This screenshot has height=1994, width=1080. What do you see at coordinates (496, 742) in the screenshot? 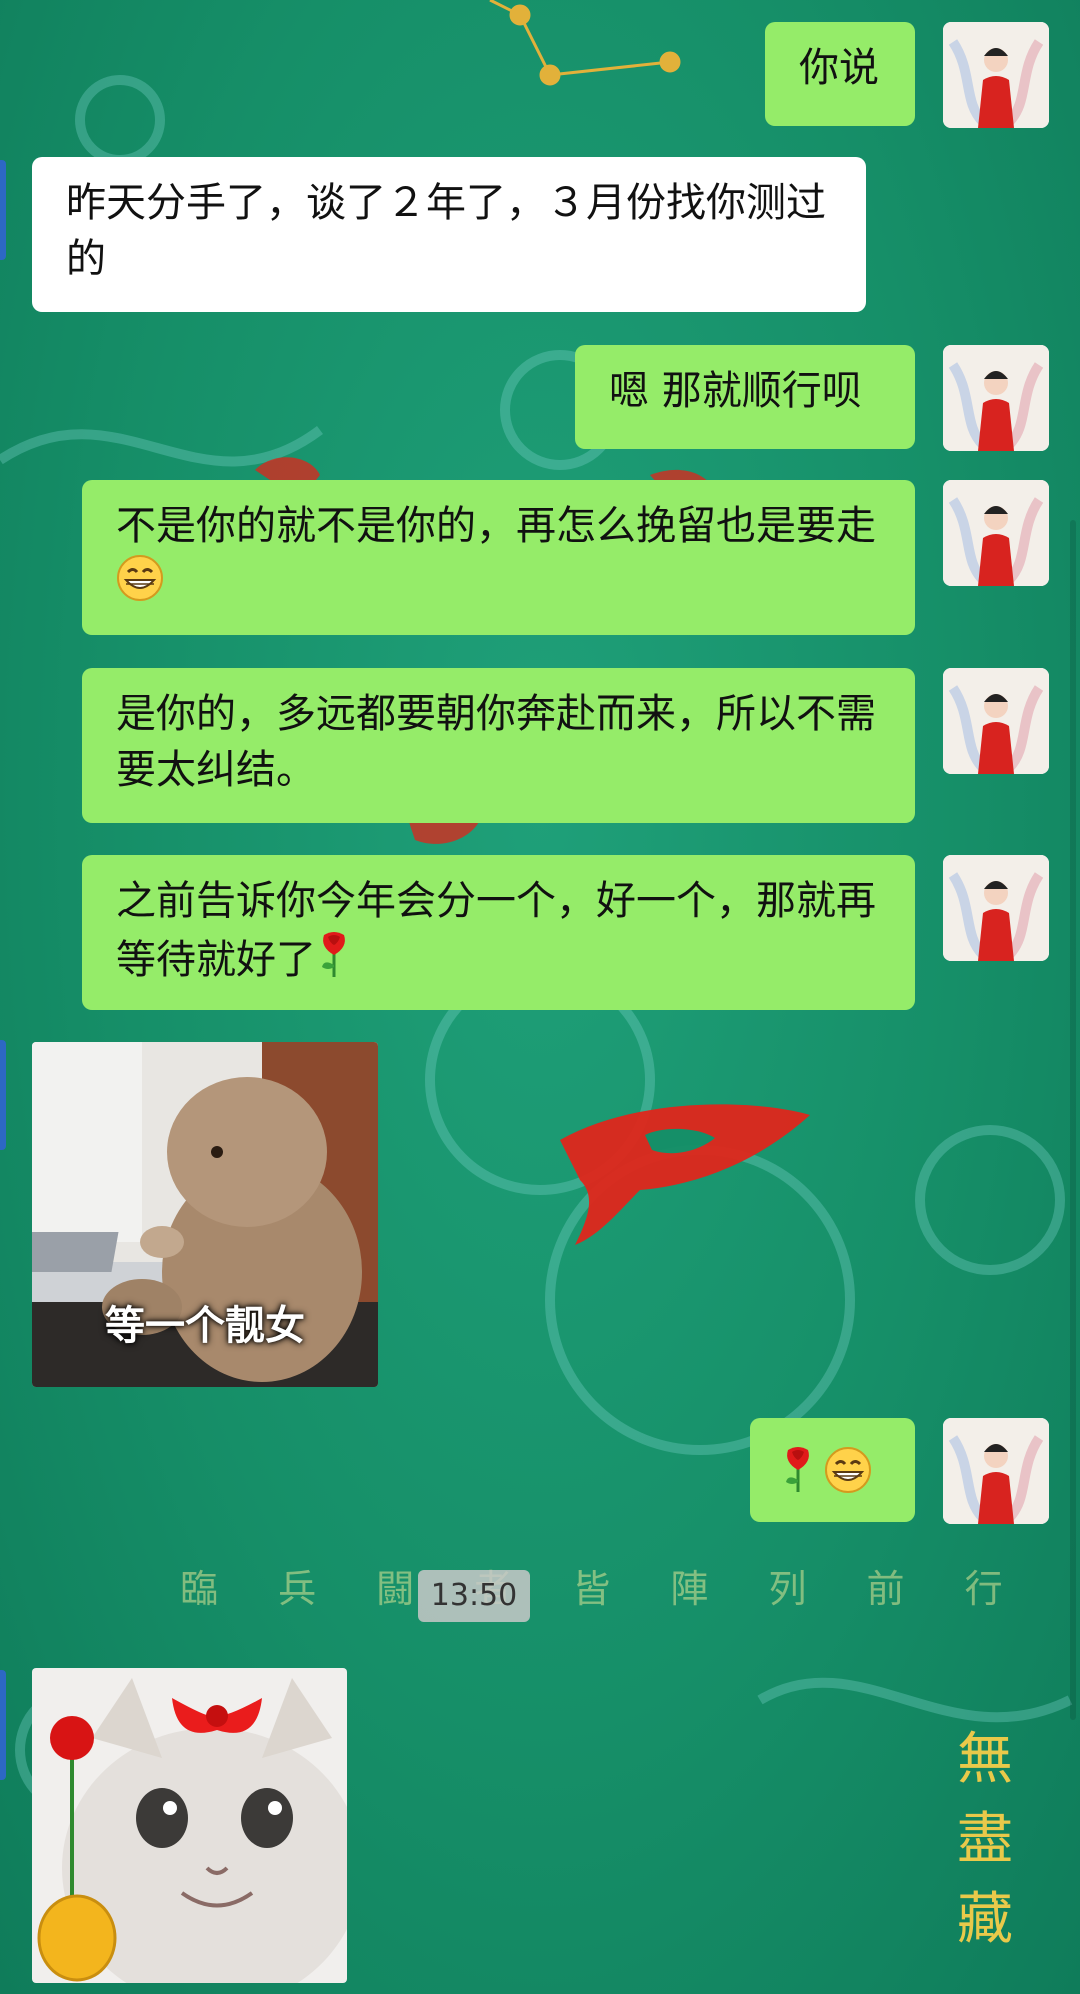
I see `message-text: 是你的，多远都要朝你奔赴而来，所以不需要太纠结。` at bounding box center [496, 742].